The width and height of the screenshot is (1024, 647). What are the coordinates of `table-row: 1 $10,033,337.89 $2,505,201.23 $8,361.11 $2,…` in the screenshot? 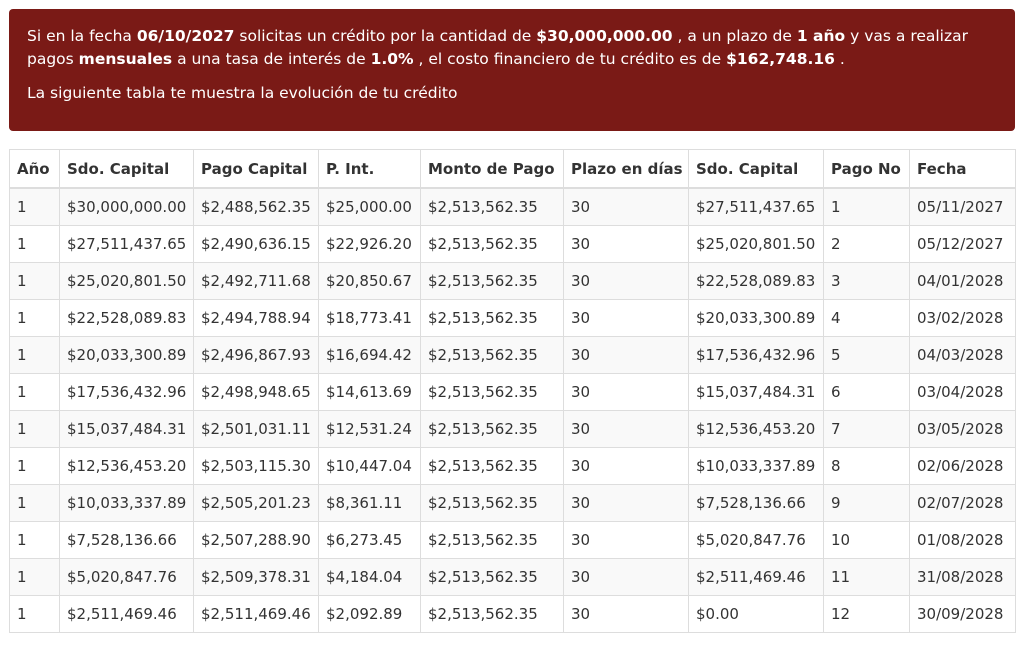 It's located at (512, 503).